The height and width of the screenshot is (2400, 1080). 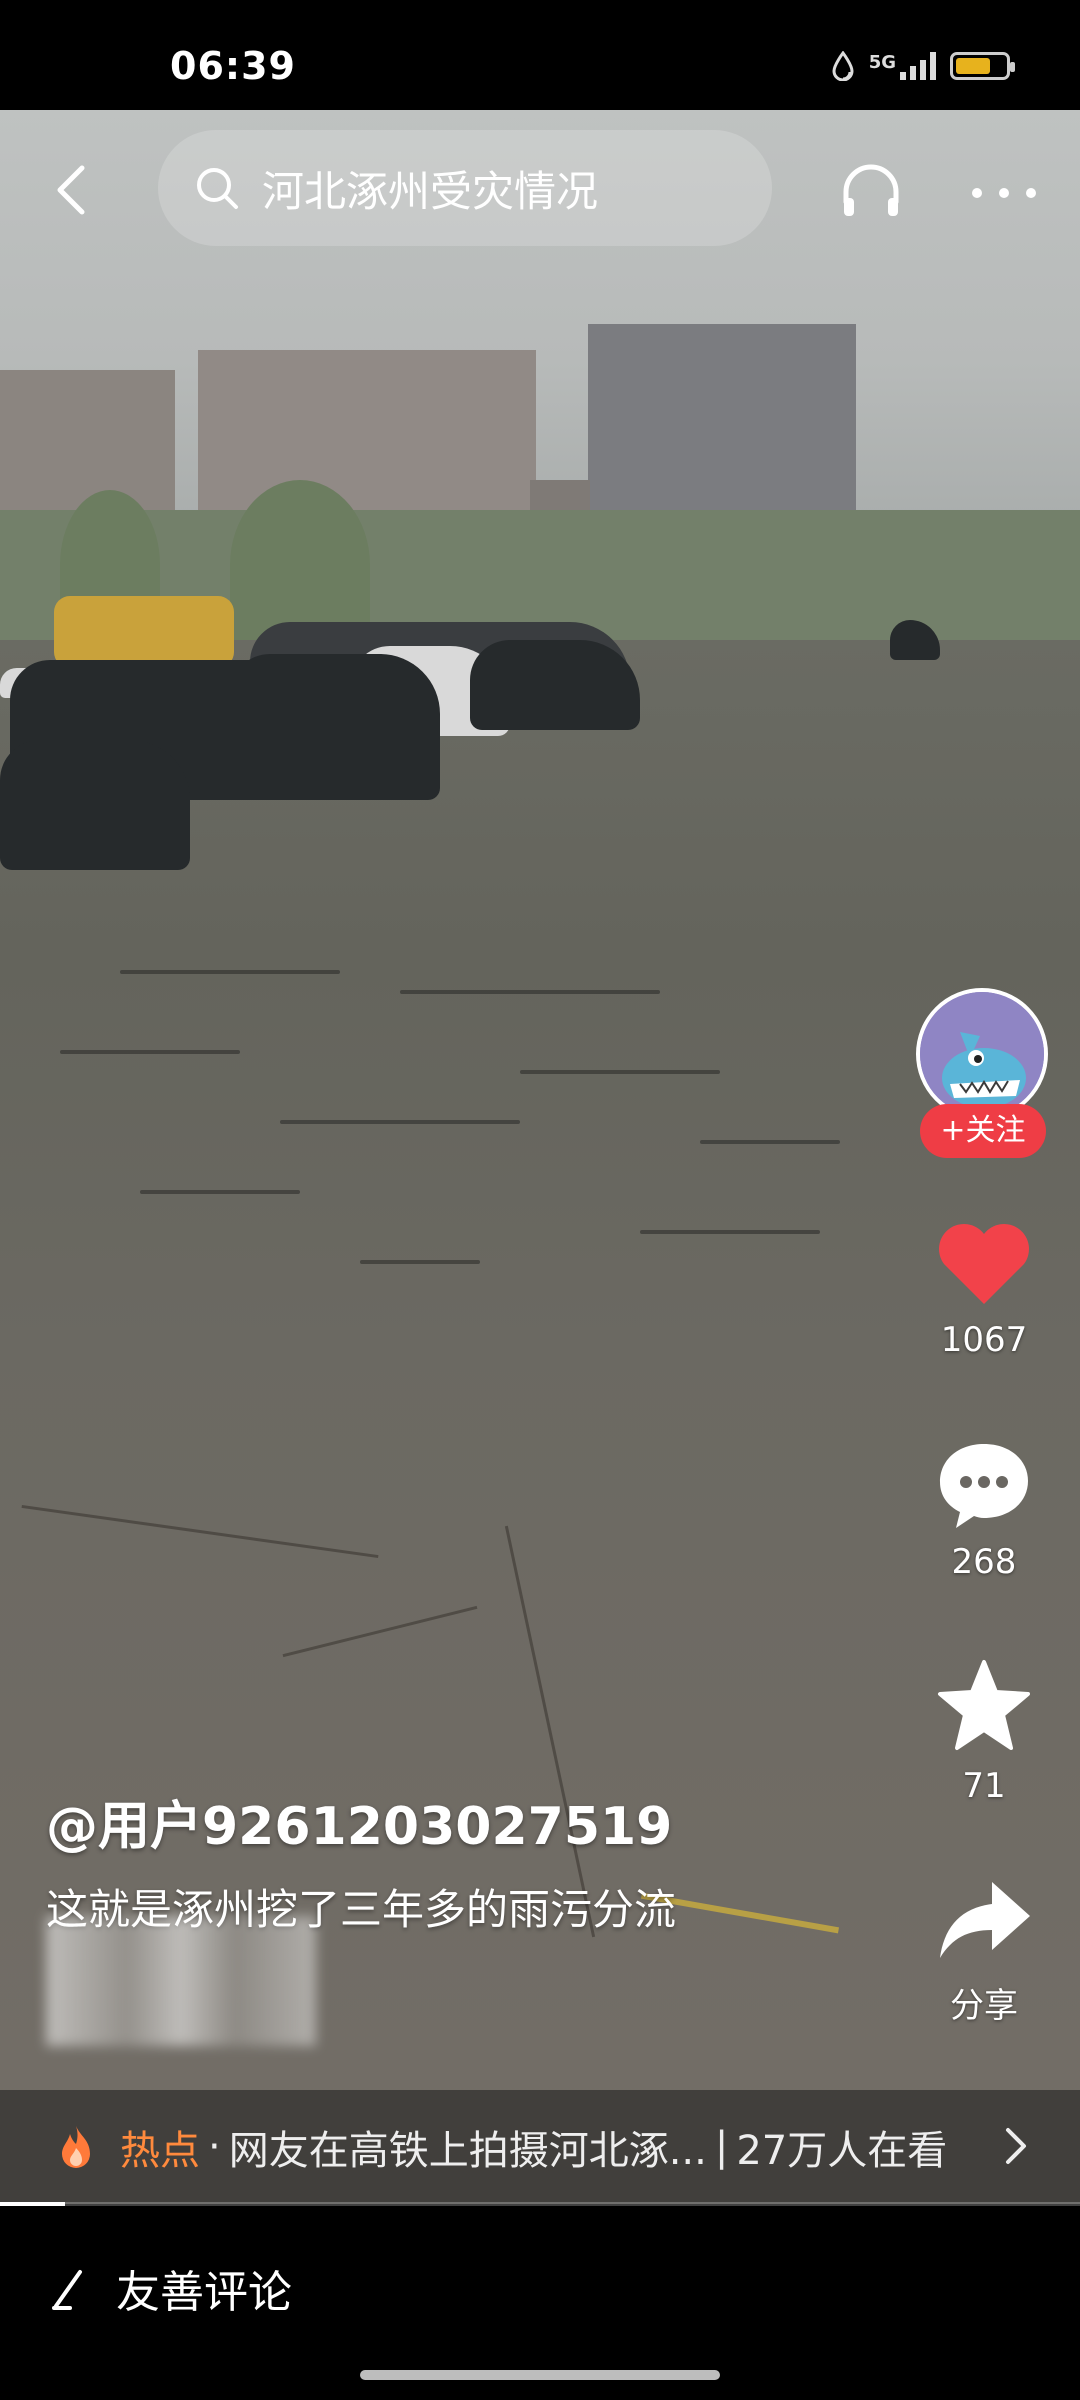 What do you see at coordinates (1016, 2146) in the screenshot?
I see `chevron-right-icon` at bounding box center [1016, 2146].